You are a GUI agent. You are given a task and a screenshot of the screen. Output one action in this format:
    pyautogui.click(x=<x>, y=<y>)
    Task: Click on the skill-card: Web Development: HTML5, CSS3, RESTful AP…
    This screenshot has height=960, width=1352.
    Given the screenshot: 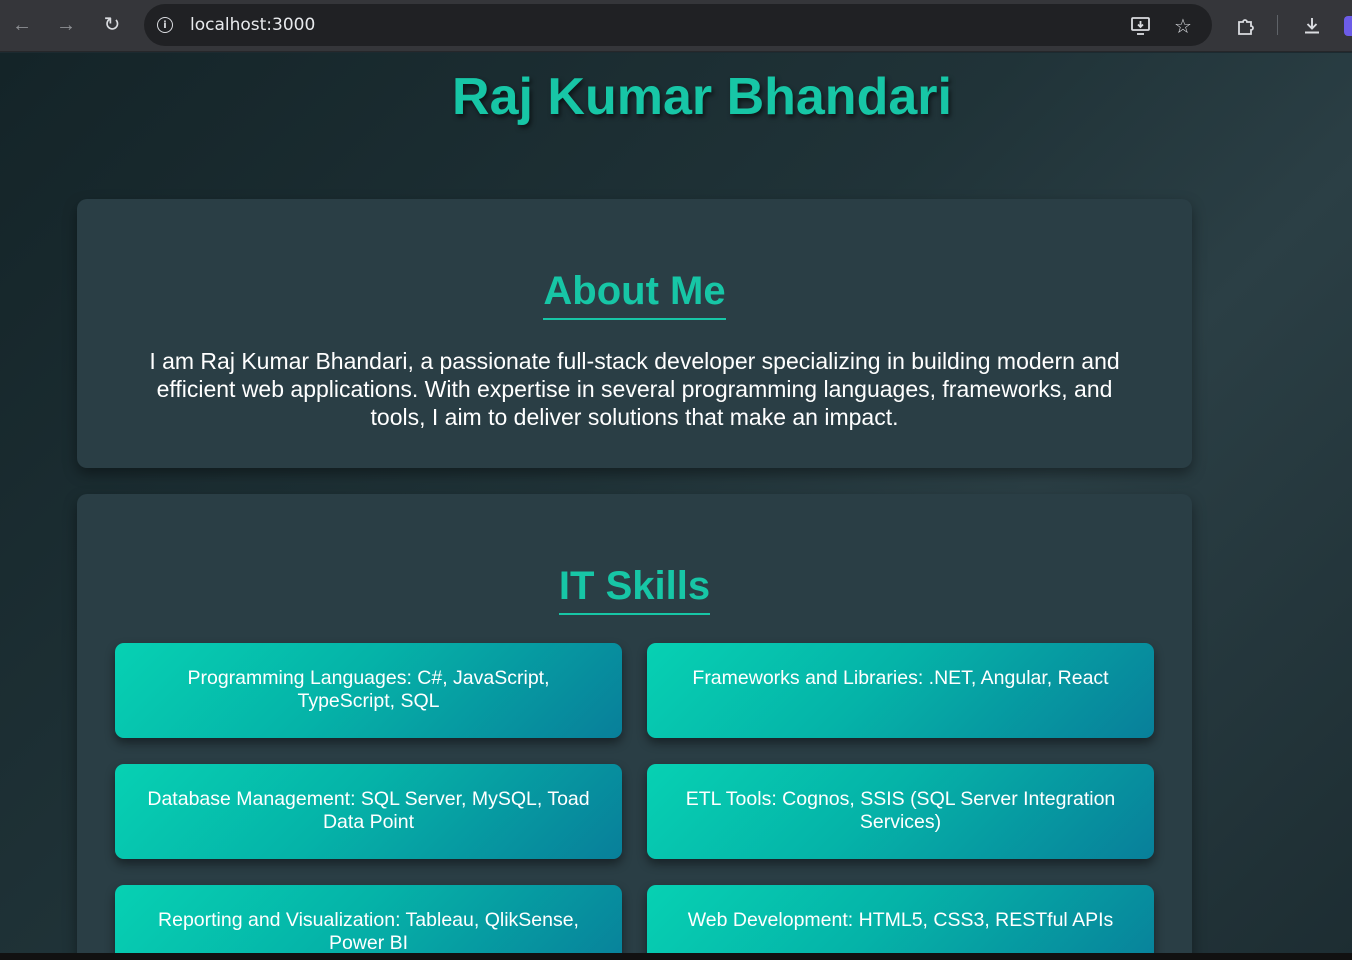 What is the action you would take?
    pyautogui.click(x=900, y=922)
    